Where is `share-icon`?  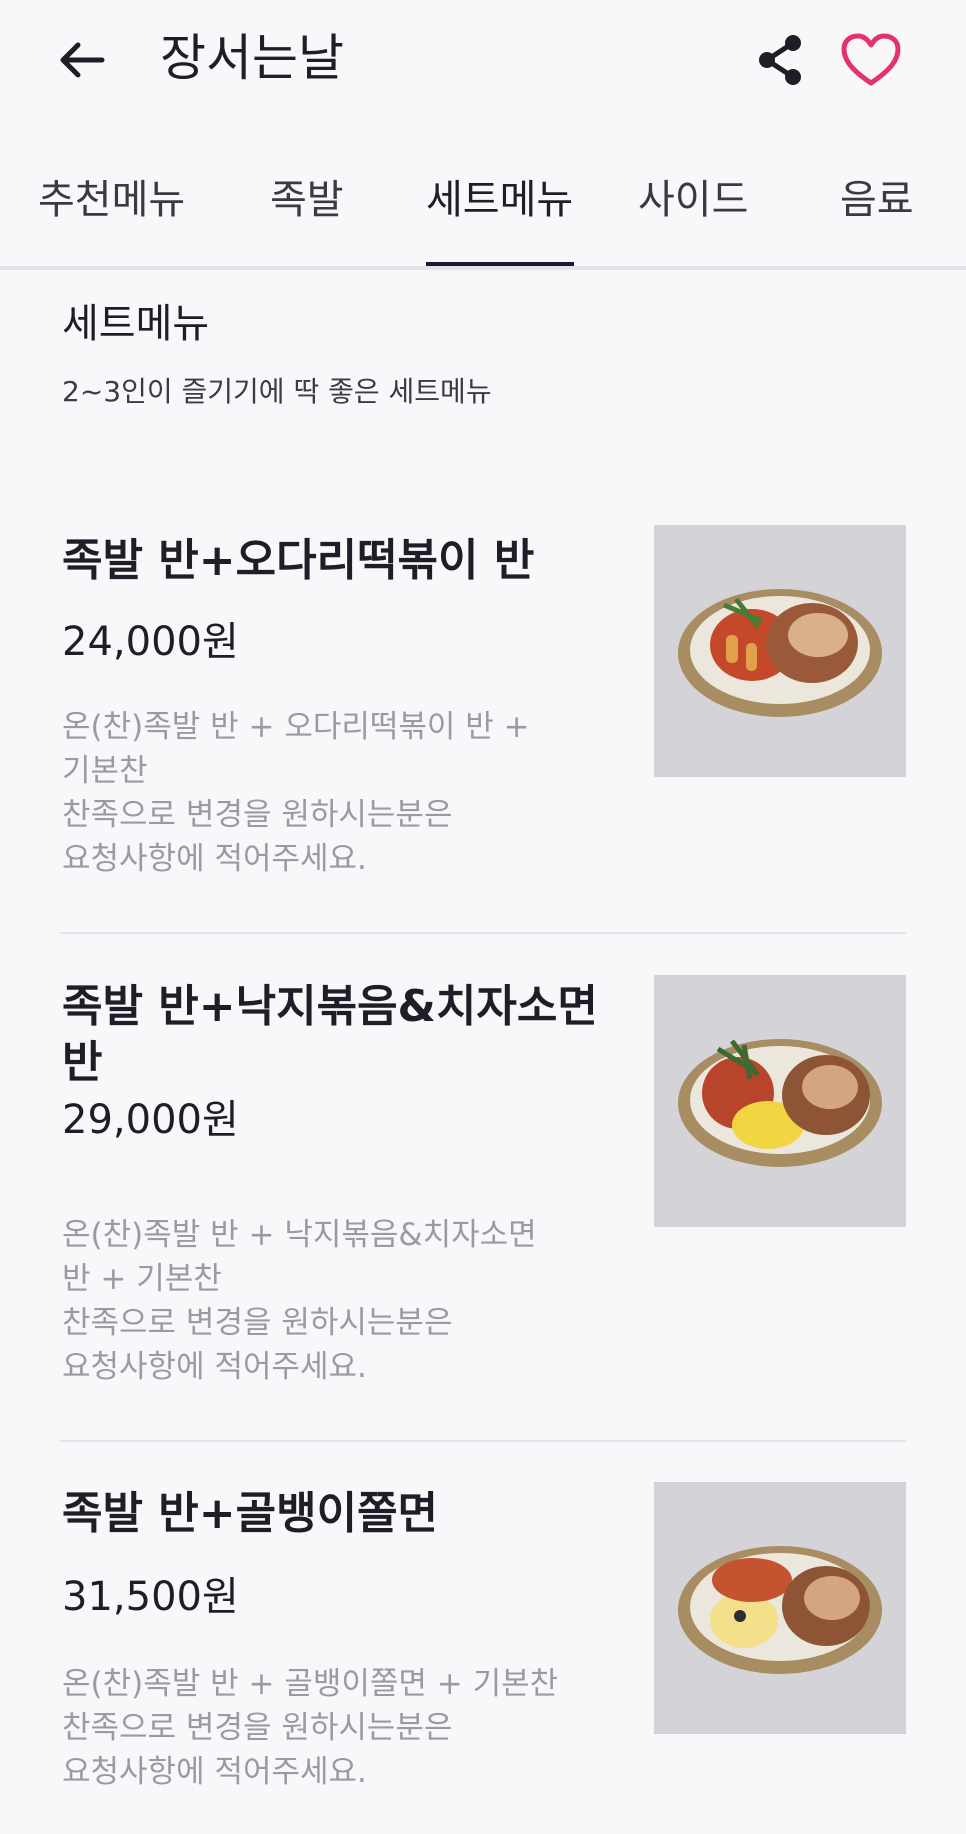 share-icon is located at coordinates (780, 60).